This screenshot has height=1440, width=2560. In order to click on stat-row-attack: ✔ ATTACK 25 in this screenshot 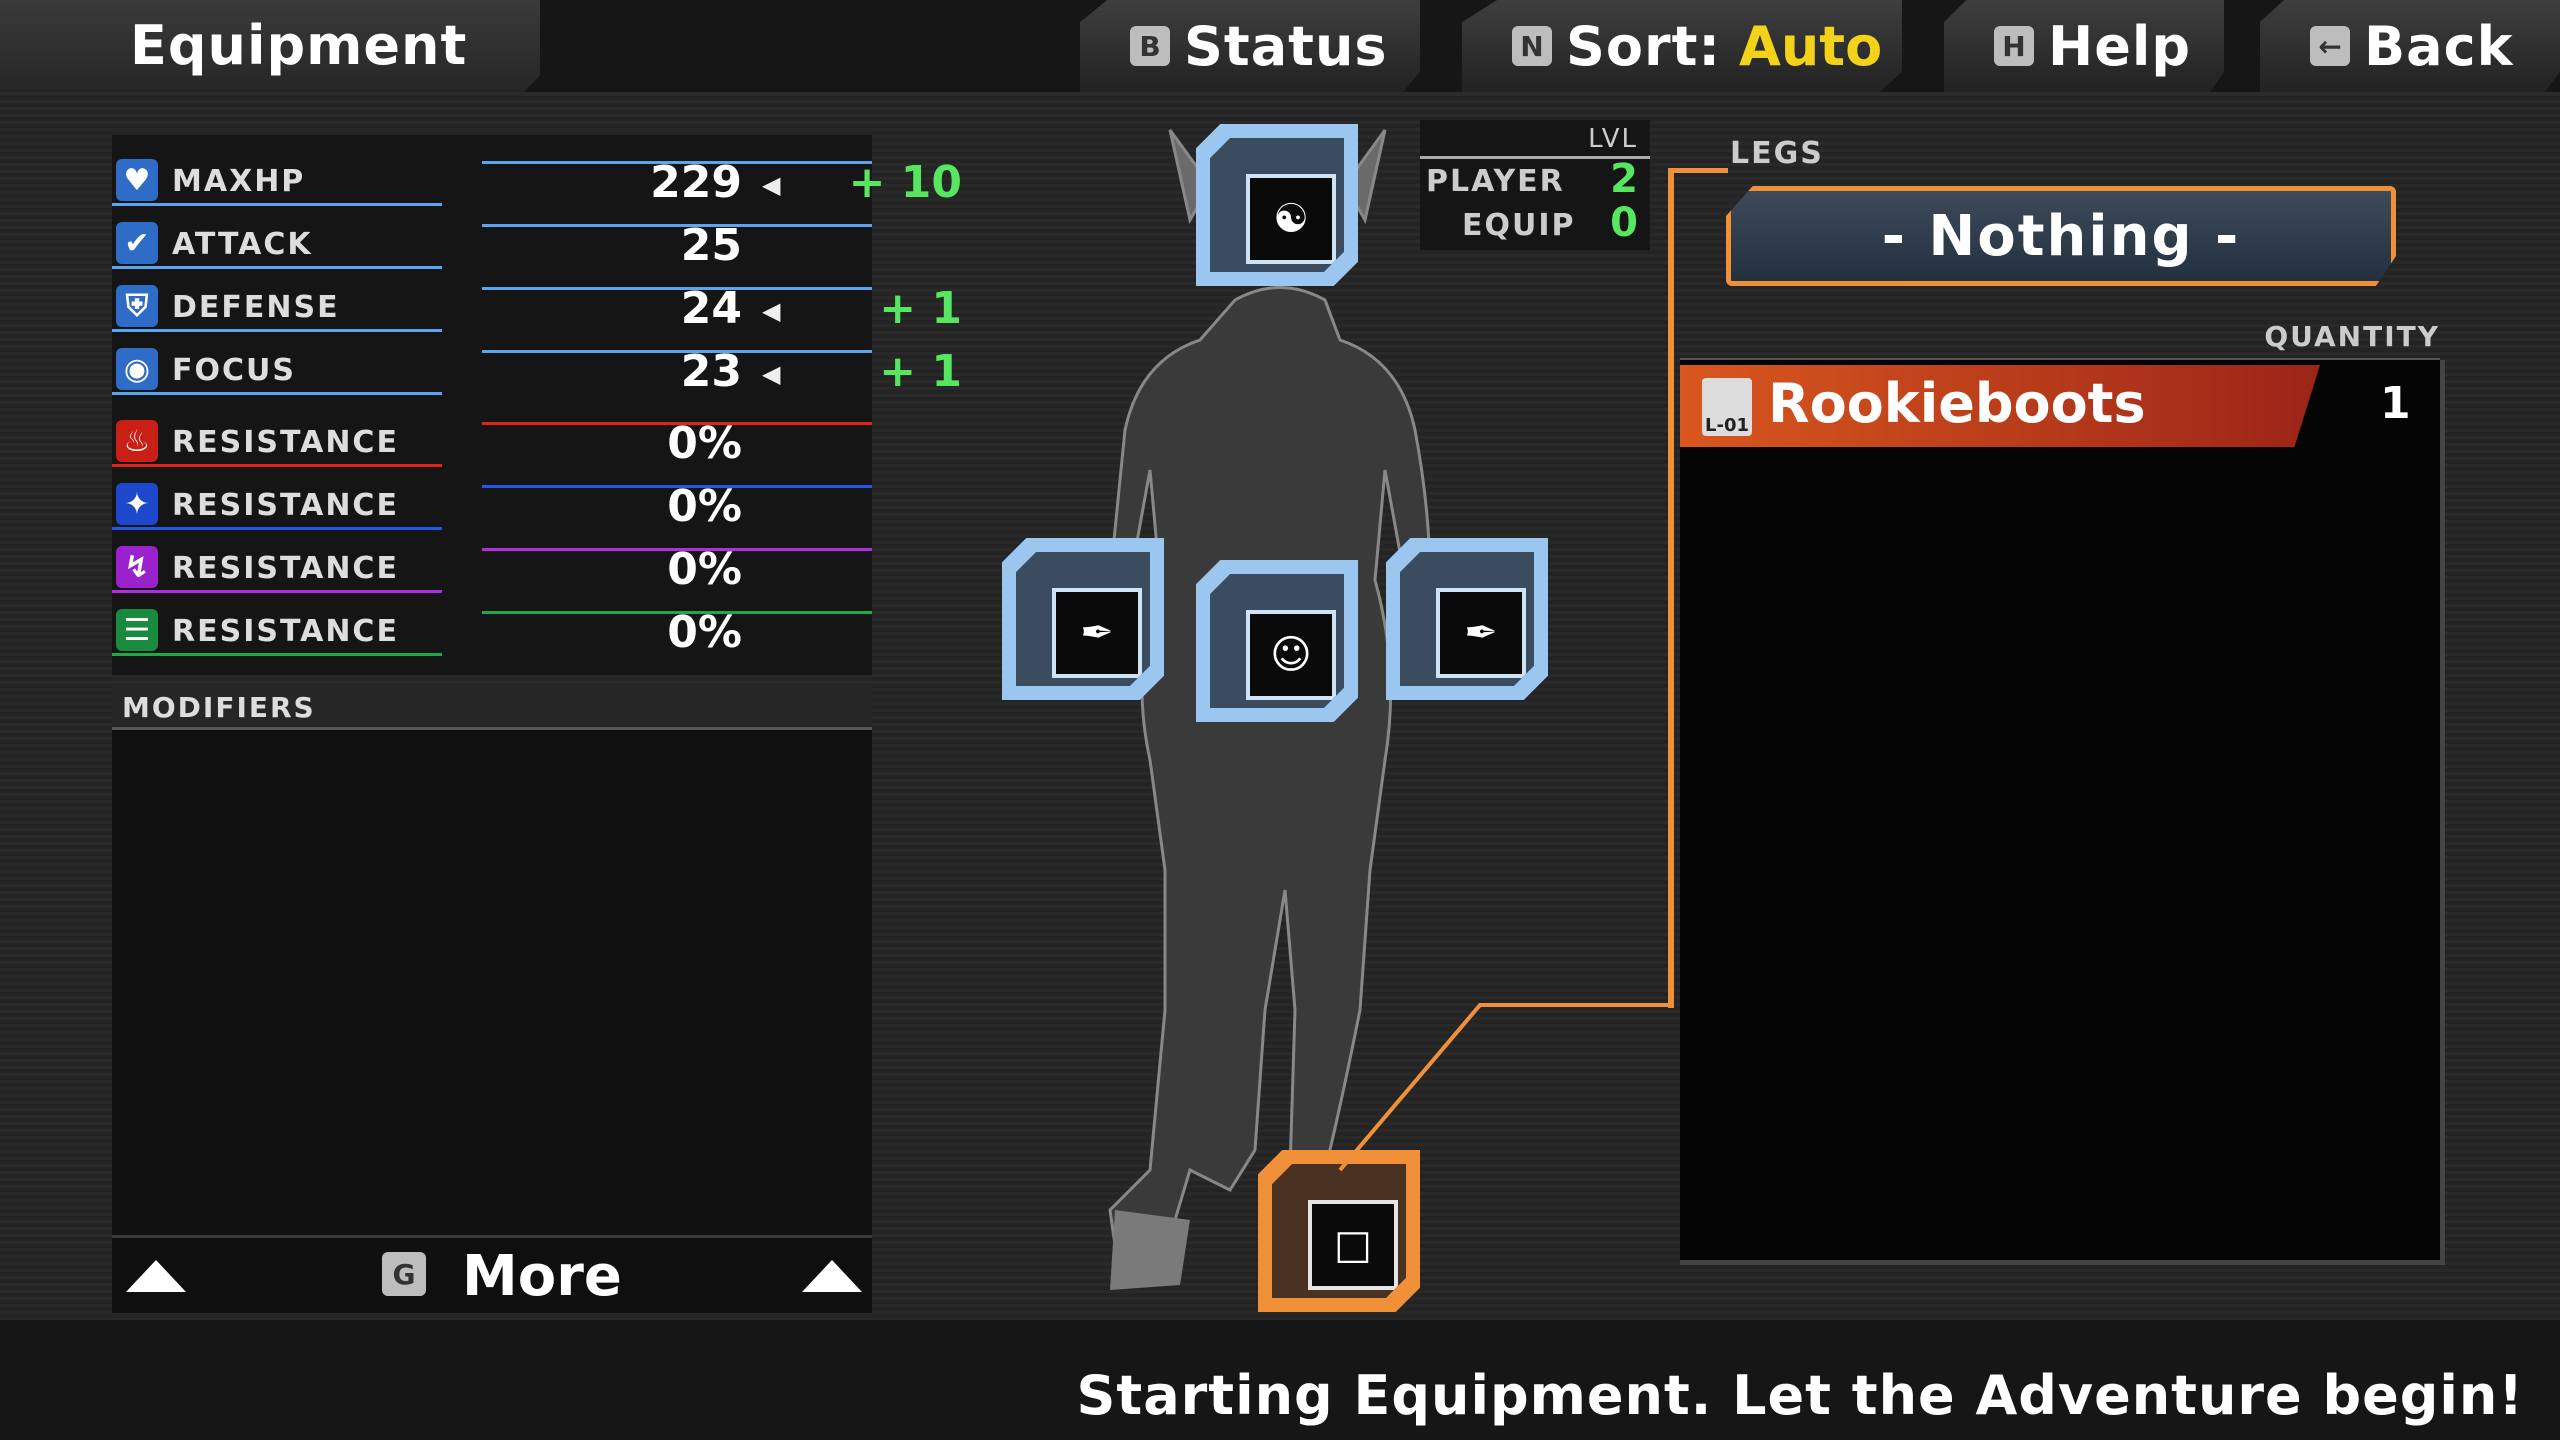, I will do `click(492, 242)`.